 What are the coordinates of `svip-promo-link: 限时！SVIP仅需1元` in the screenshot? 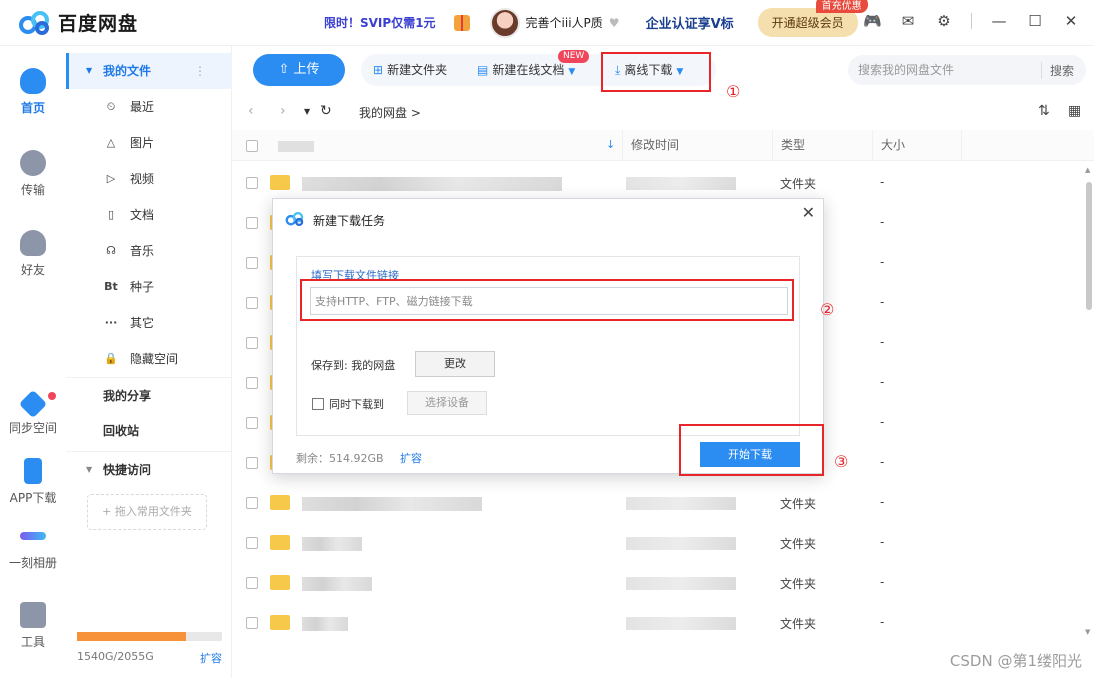 It's located at (380, 22).